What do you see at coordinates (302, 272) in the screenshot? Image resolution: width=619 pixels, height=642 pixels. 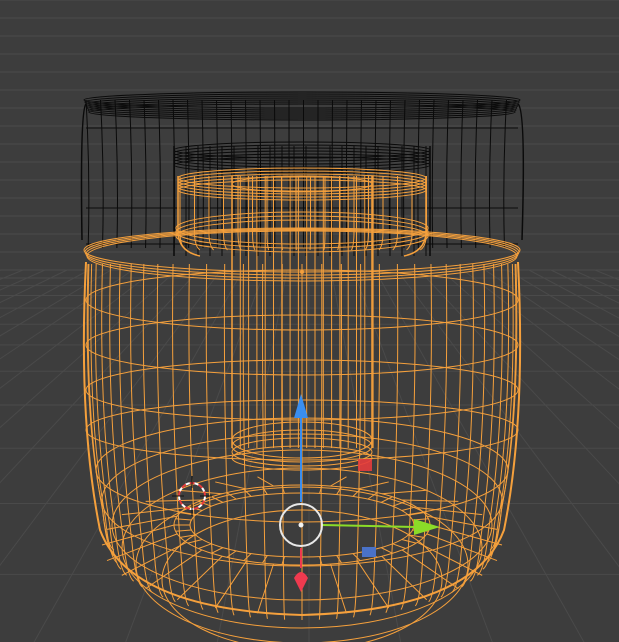 I see `object-origin-dot` at bounding box center [302, 272].